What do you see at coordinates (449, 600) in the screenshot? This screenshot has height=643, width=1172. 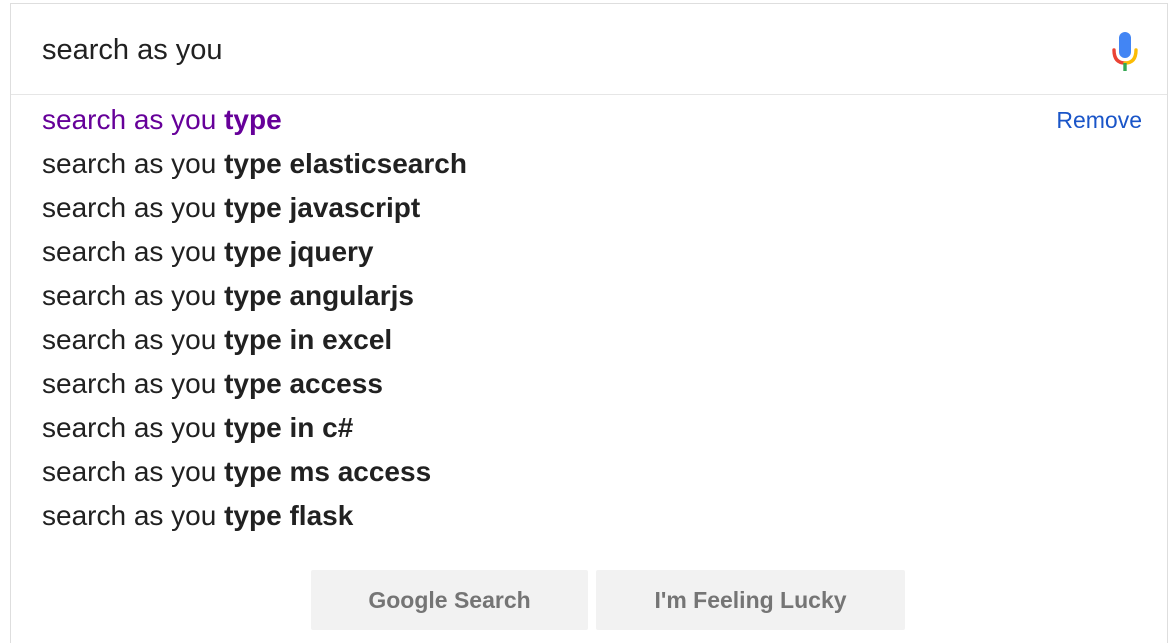 I see `google-search-button: Google Search` at bounding box center [449, 600].